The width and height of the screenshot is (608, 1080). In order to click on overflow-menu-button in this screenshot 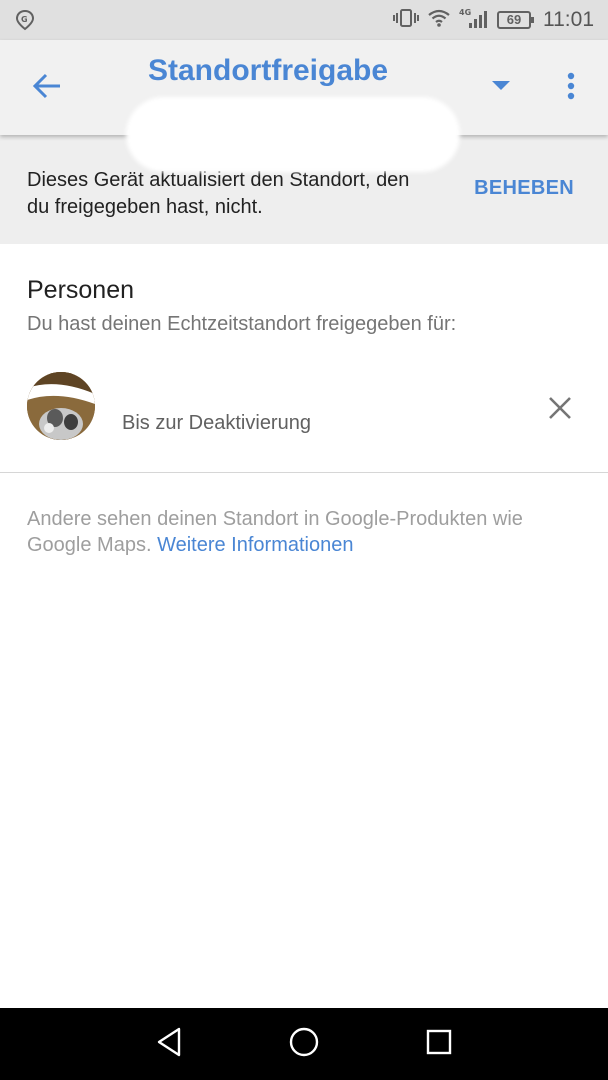, I will do `click(571, 88)`.